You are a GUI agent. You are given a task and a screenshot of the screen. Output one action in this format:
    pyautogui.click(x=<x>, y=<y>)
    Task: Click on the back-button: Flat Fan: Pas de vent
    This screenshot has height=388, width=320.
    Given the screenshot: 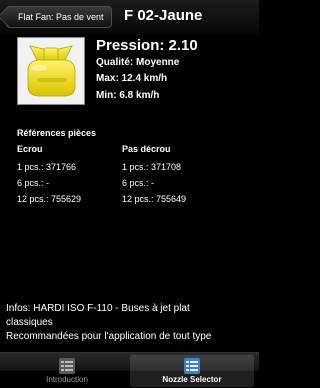 What is the action you would take?
    pyautogui.click(x=59, y=17)
    